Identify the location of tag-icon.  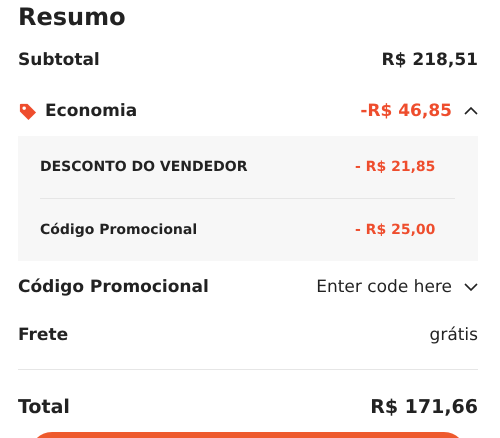
(27, 111).